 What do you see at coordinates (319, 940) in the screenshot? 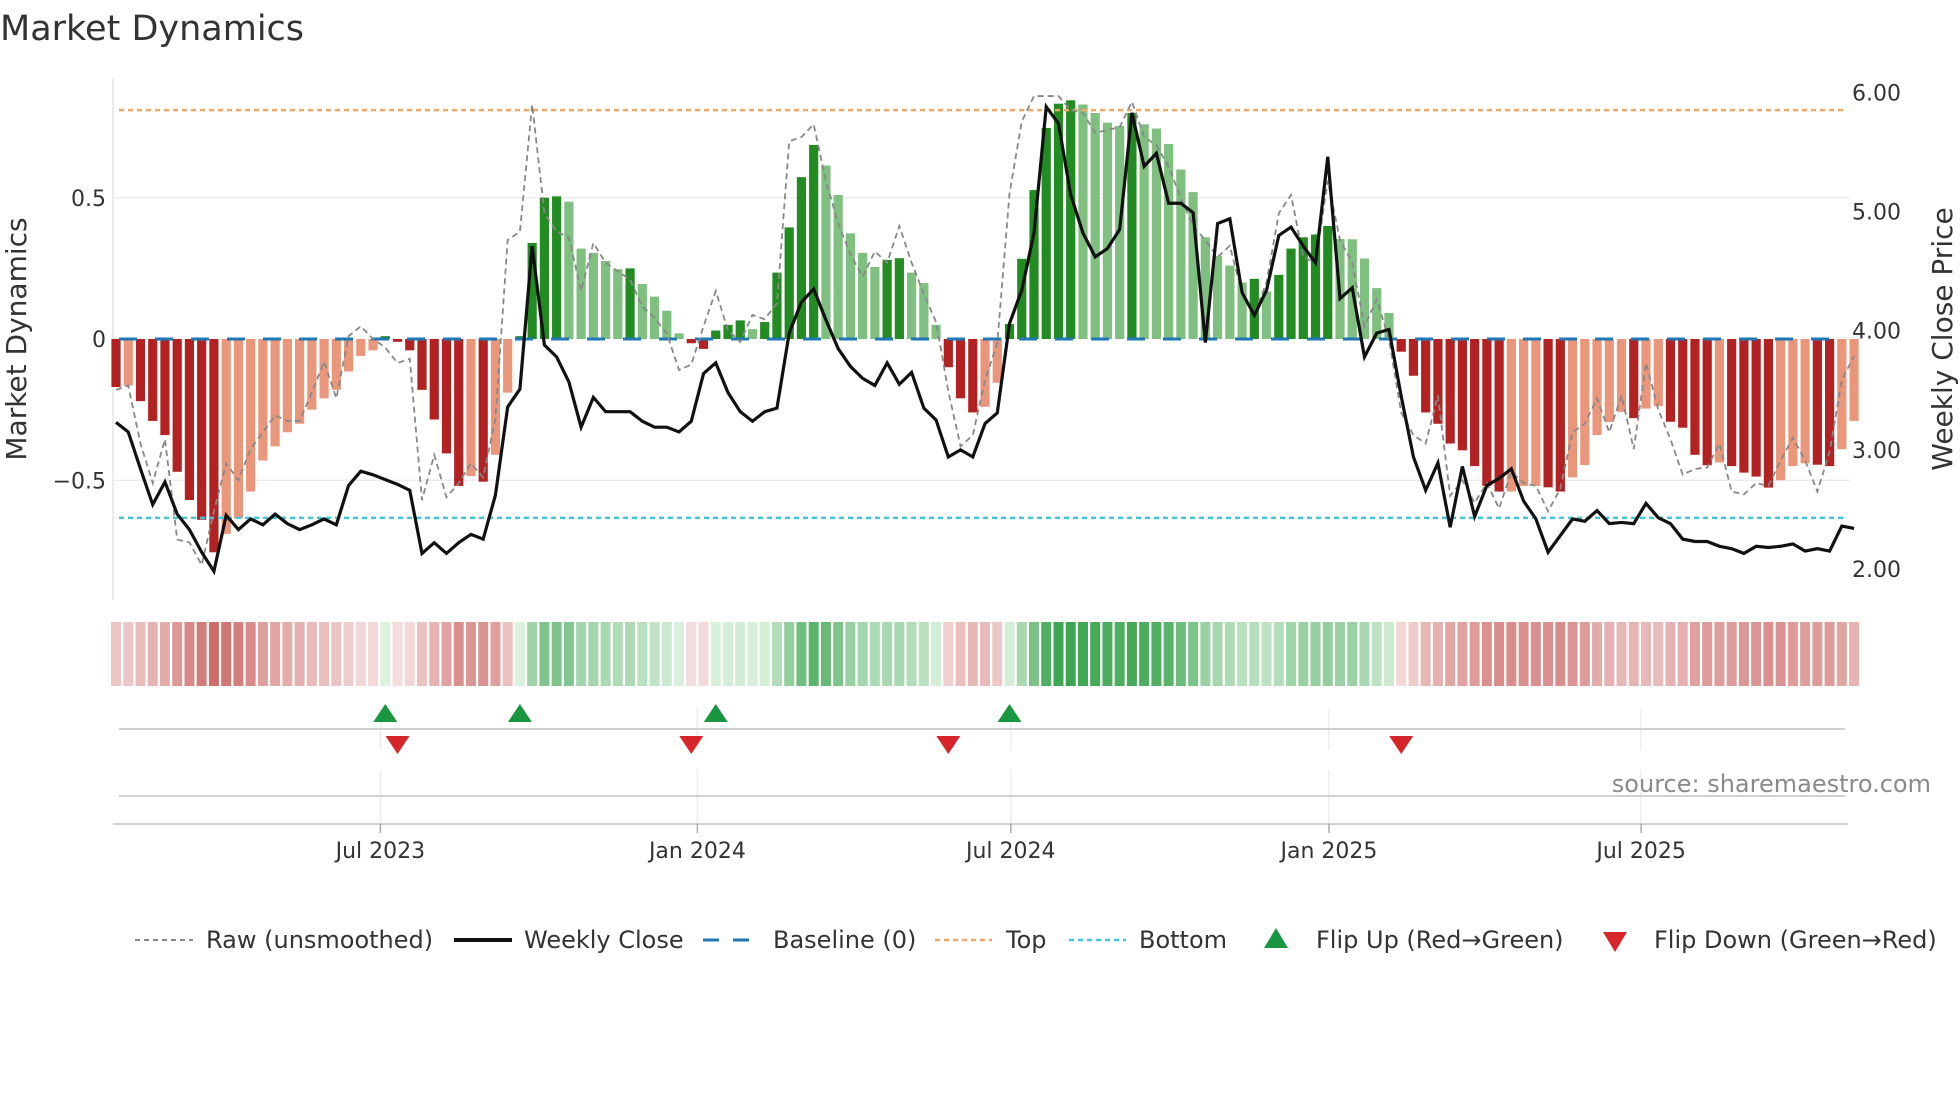
I see `legend-raw-label: Raw (unsmoothed)` at bounding box center [319, 940].